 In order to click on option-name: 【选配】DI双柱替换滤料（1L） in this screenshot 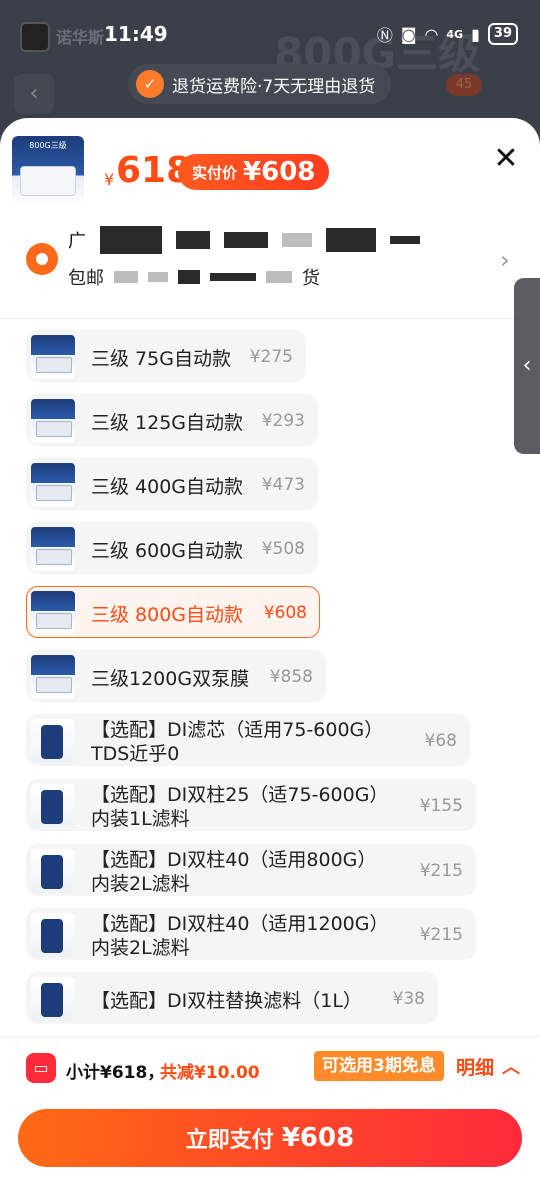, I will do `click(226, 1001)`.